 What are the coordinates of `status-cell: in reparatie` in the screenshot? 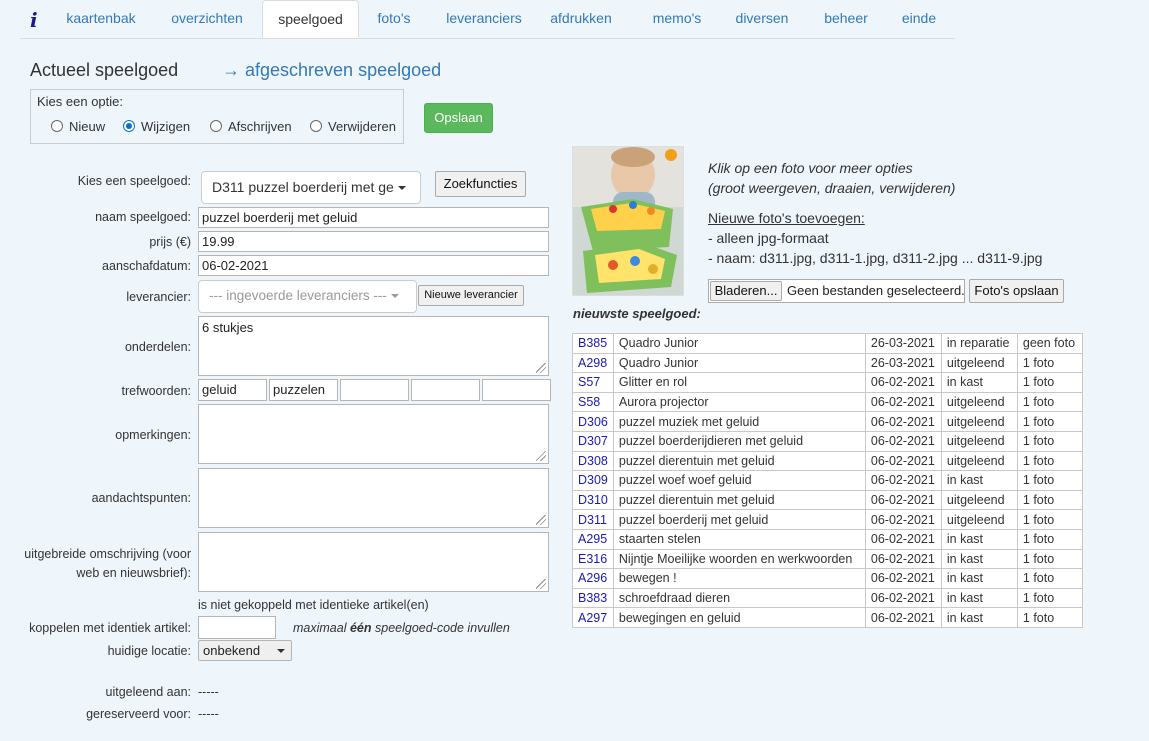 It's located at (979, 343).